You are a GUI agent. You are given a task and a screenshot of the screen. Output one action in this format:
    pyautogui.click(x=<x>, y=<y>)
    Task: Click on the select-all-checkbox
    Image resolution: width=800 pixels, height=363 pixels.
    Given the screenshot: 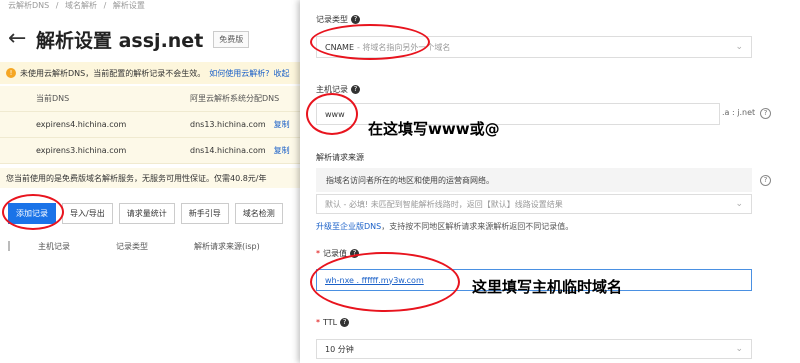 What is the action you would take?
    pyautogui.click(x=9, y=246)
    